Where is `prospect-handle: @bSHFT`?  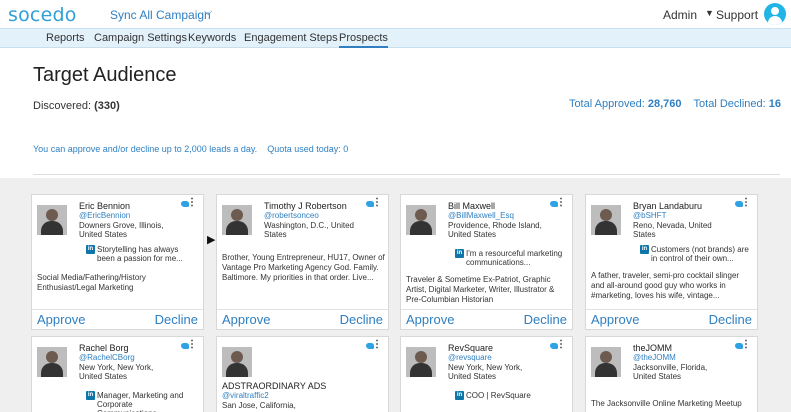
prospect-handle: @bSHFT is located at coordinates (649, 215).